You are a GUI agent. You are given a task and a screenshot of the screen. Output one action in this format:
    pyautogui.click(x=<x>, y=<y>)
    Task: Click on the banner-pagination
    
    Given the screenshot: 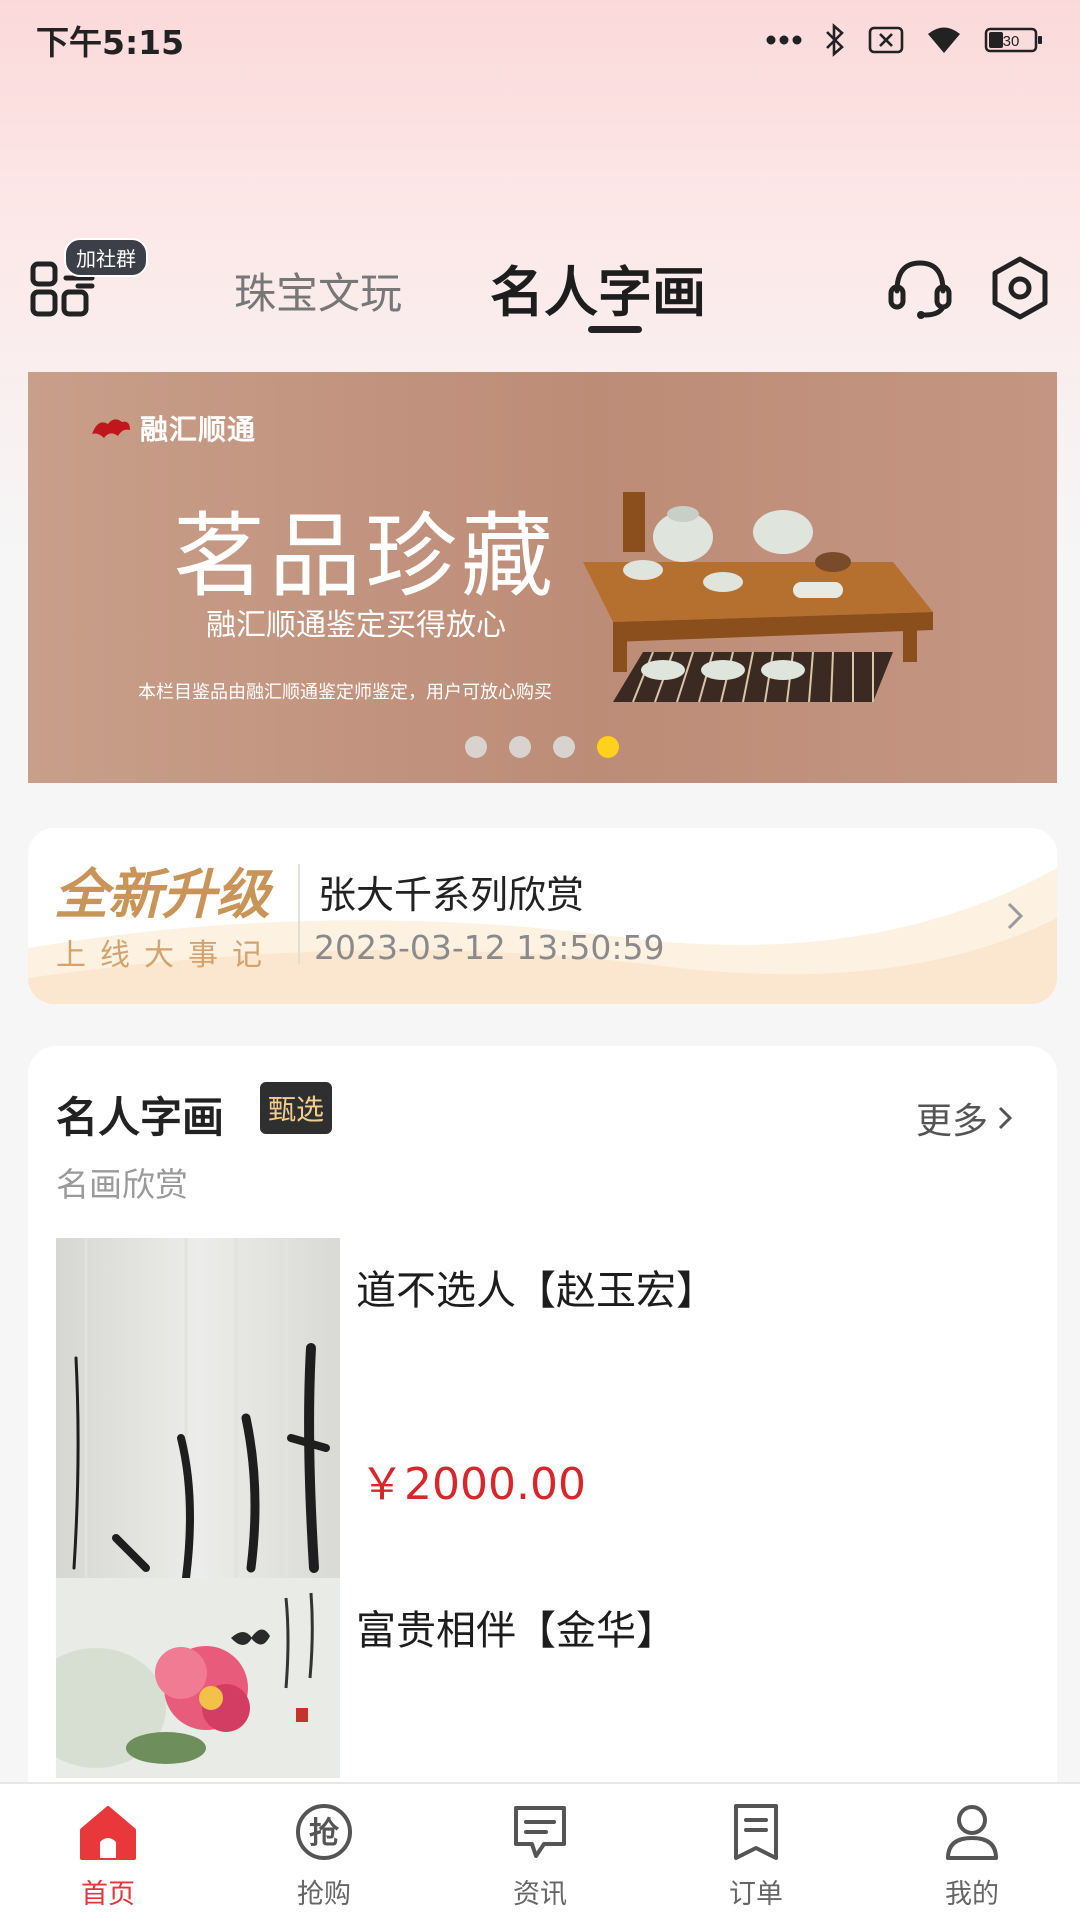 What is the action you would take?
    pyautogui.click(x=542, y=747)
    